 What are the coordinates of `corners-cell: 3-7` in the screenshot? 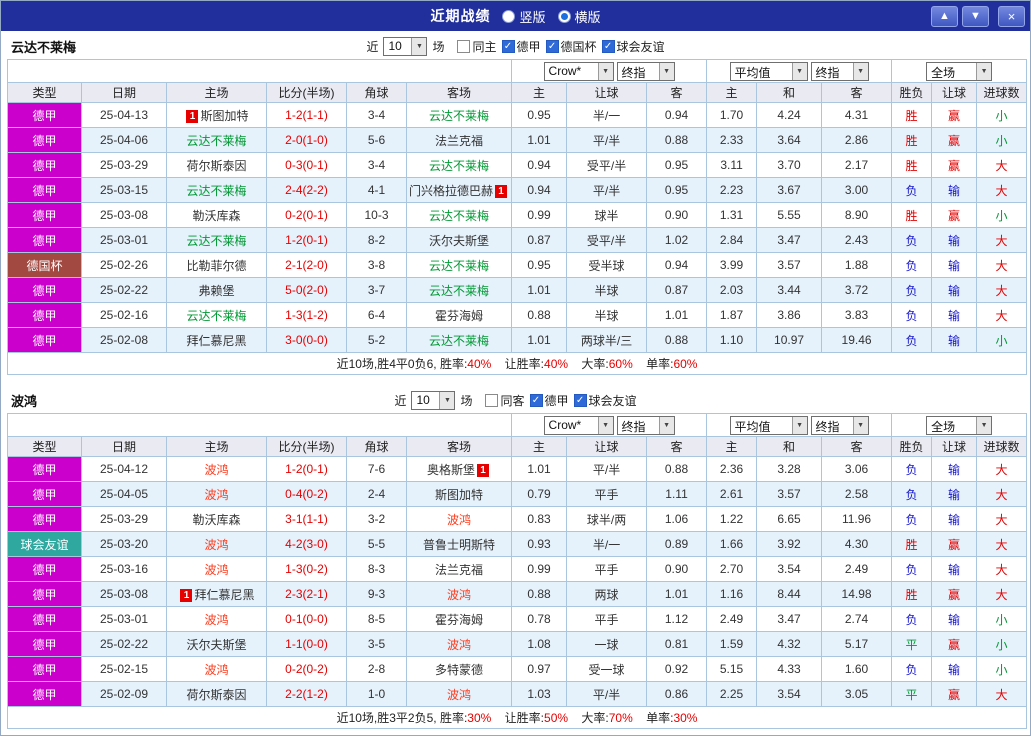 It's located at (376, 290).